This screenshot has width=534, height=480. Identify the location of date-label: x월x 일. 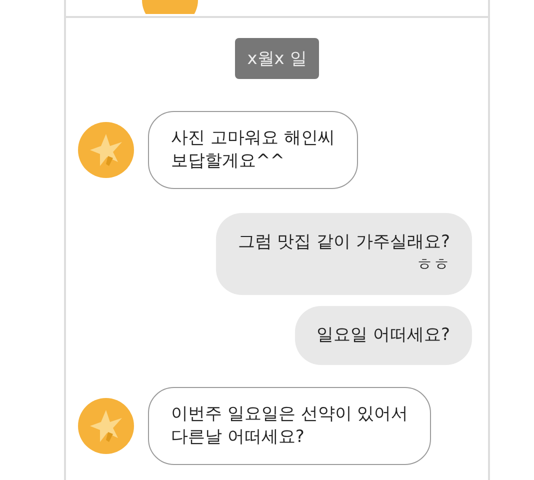
(277, 58).